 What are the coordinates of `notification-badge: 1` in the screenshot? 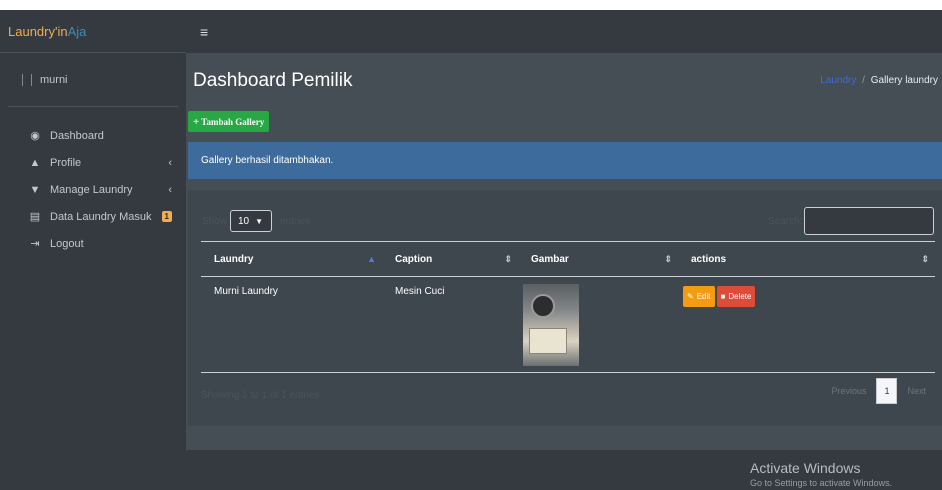 It's located at (166, 216).